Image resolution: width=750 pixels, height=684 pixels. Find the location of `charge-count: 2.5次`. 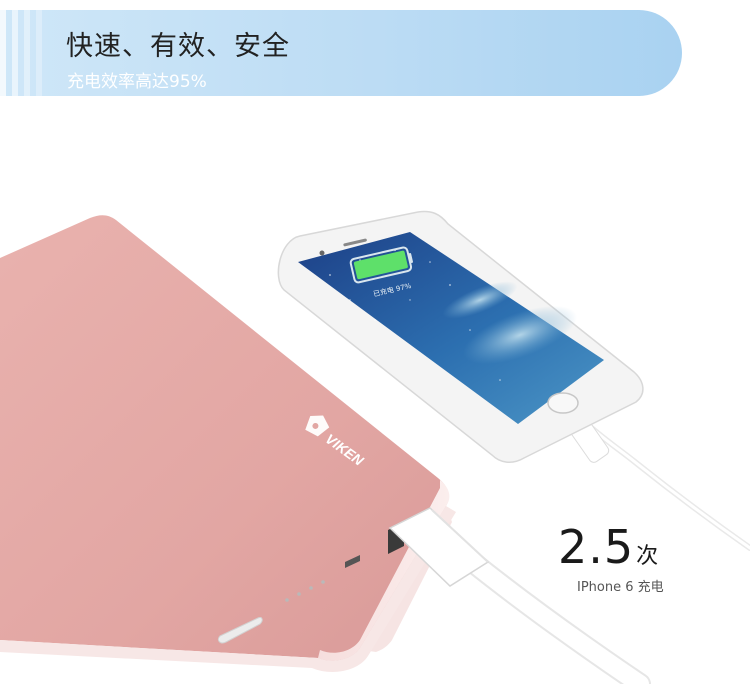

charge-count: 2.5次 is located at coordinates (608, 547).